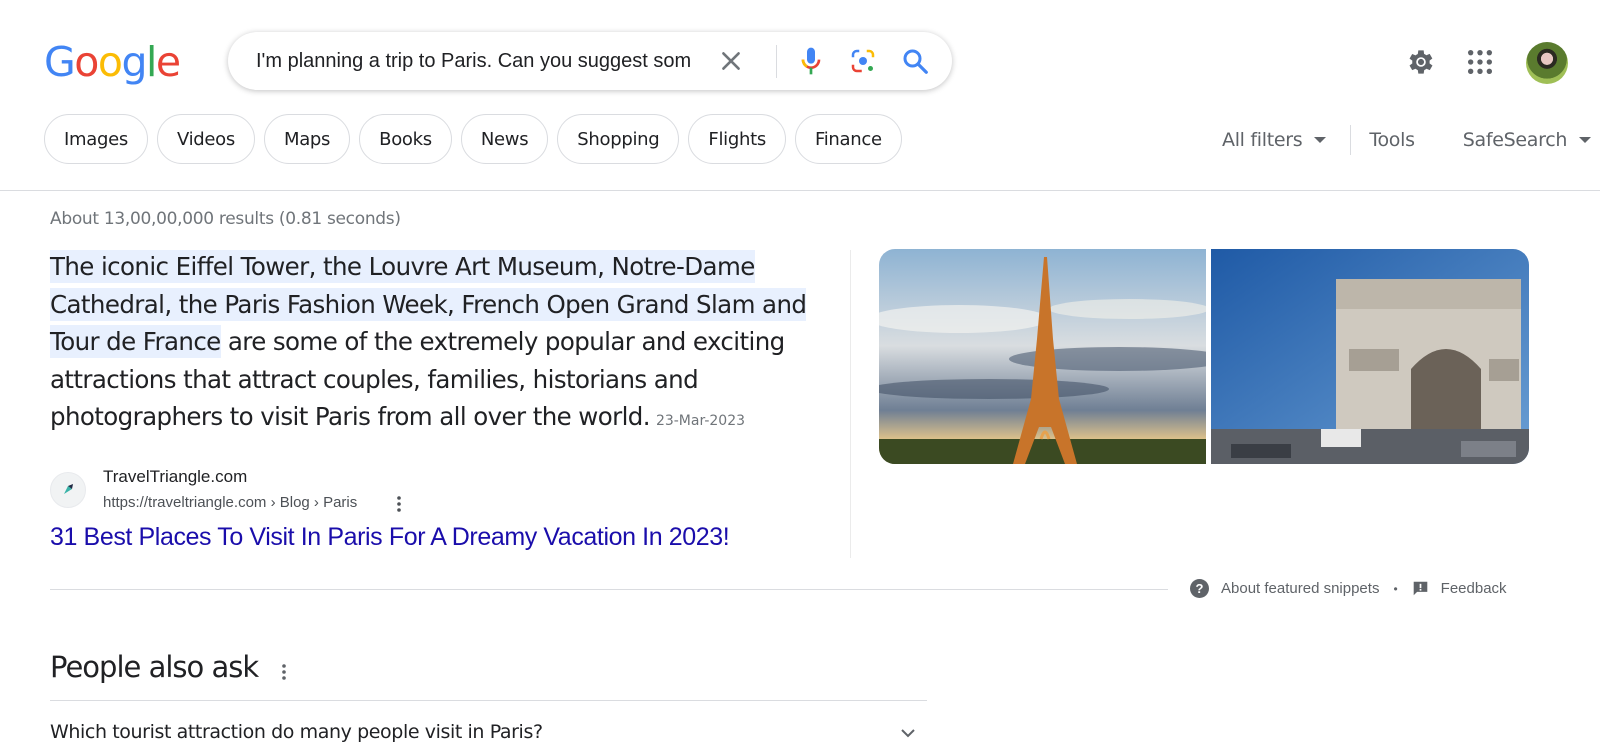 This screenshot has height=748, width=1600. What do you see at coordinates (776, 61) in the screenshot?
I see `search-divider` at bounding box center [776, 61].